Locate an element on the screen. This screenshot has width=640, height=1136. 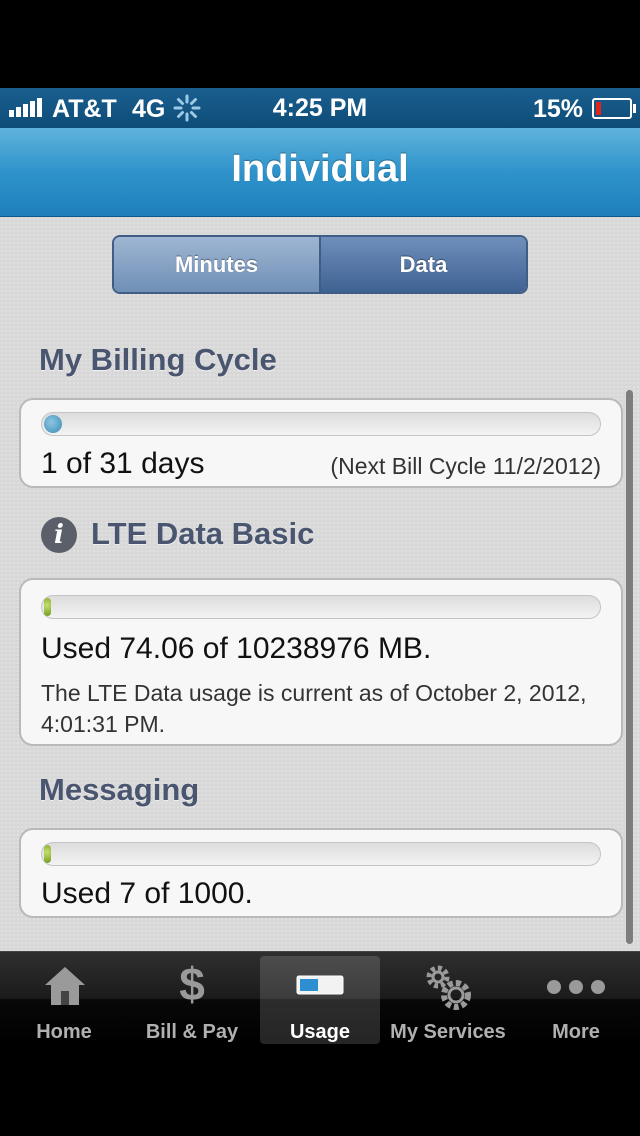
tab-label: Usage is located at coordinates (320, 1032).